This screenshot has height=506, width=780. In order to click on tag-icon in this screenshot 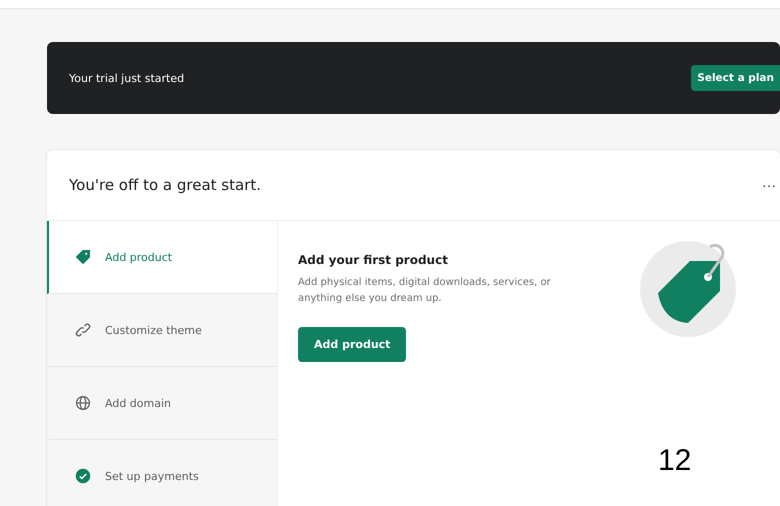, I will do `click(83, 257)`.